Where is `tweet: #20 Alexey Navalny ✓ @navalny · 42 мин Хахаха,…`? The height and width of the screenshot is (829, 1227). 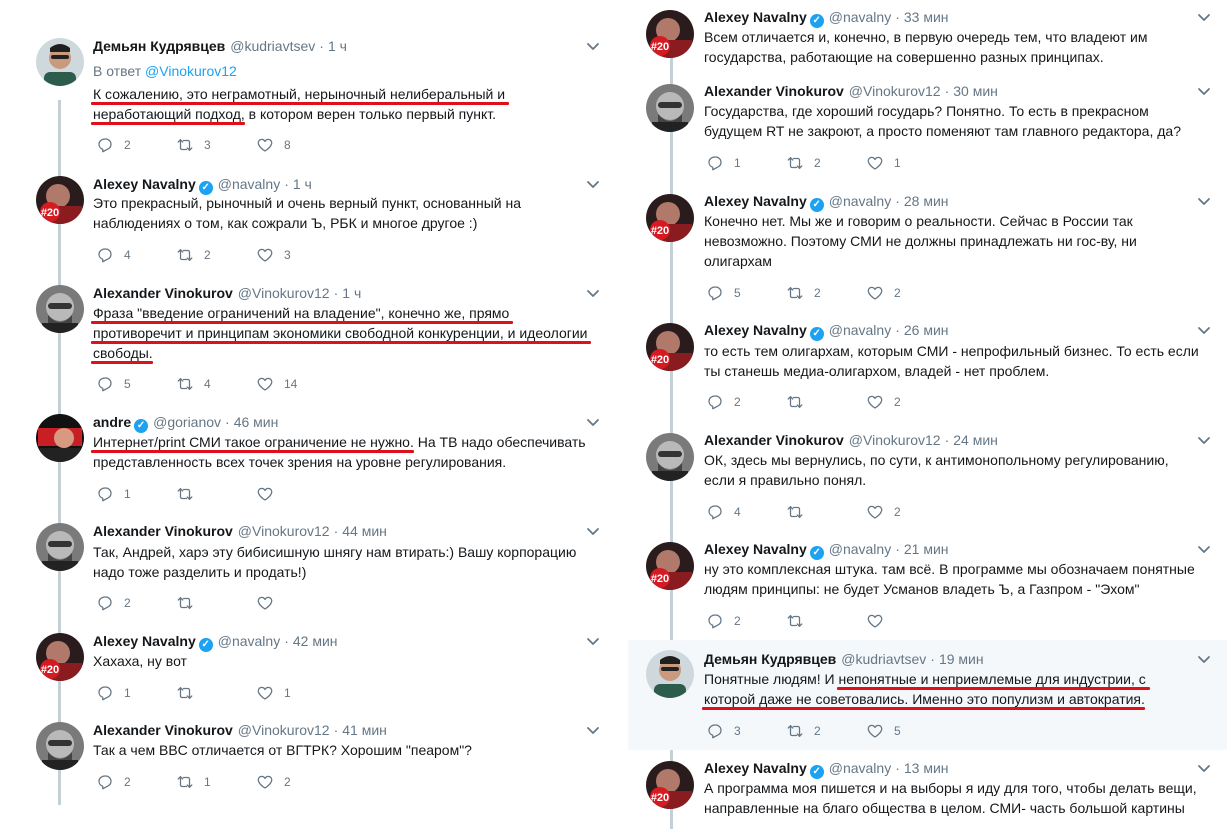 tweet: #20 Alexey Navalny ✓ @navalny · 42 мин Хахаха,… is located at coordinates (307, 669).